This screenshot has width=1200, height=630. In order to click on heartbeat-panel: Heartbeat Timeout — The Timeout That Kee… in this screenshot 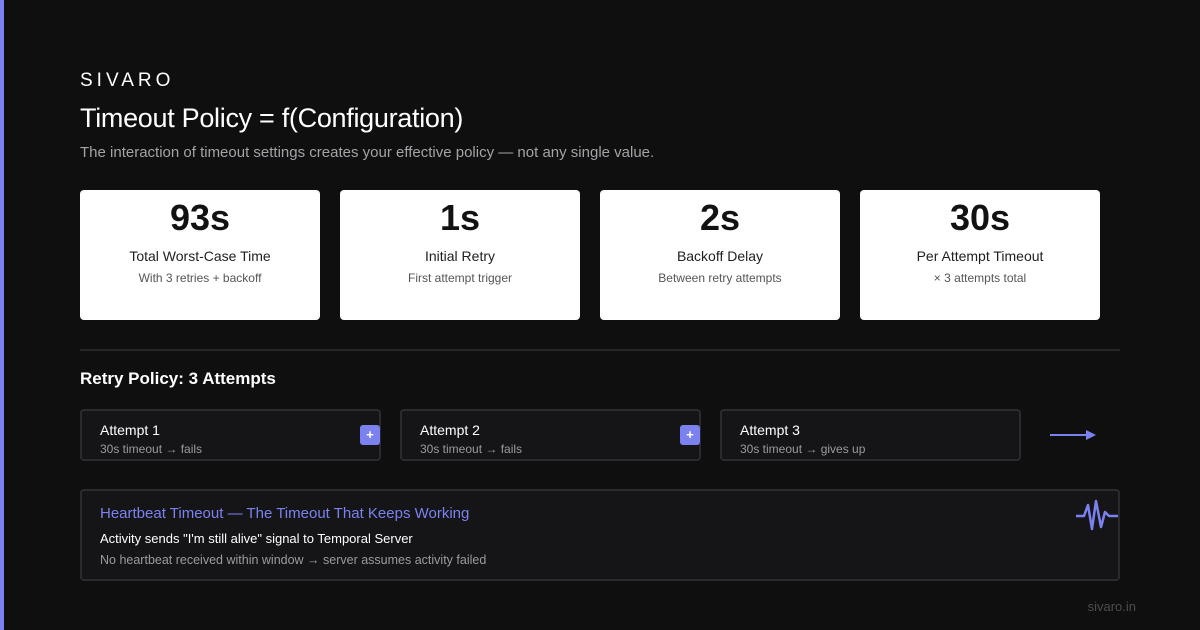, I will do `click(600, 535)`.